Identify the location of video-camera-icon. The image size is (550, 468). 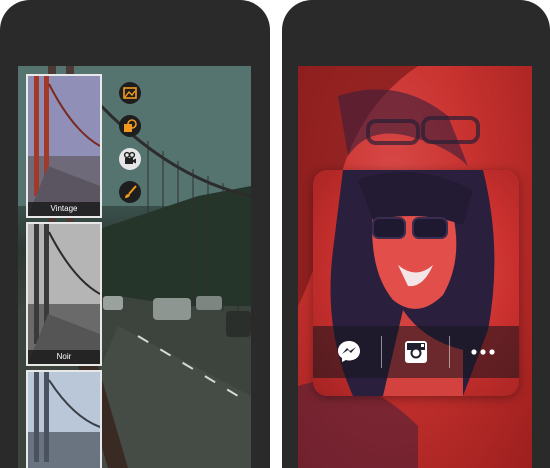
(130, 159).